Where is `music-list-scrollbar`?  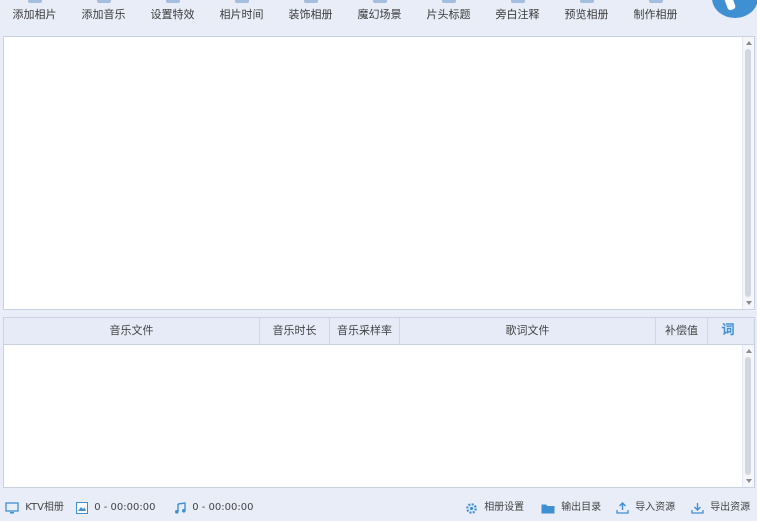
music-list-scrollbar is located at coordinates (748, 416).